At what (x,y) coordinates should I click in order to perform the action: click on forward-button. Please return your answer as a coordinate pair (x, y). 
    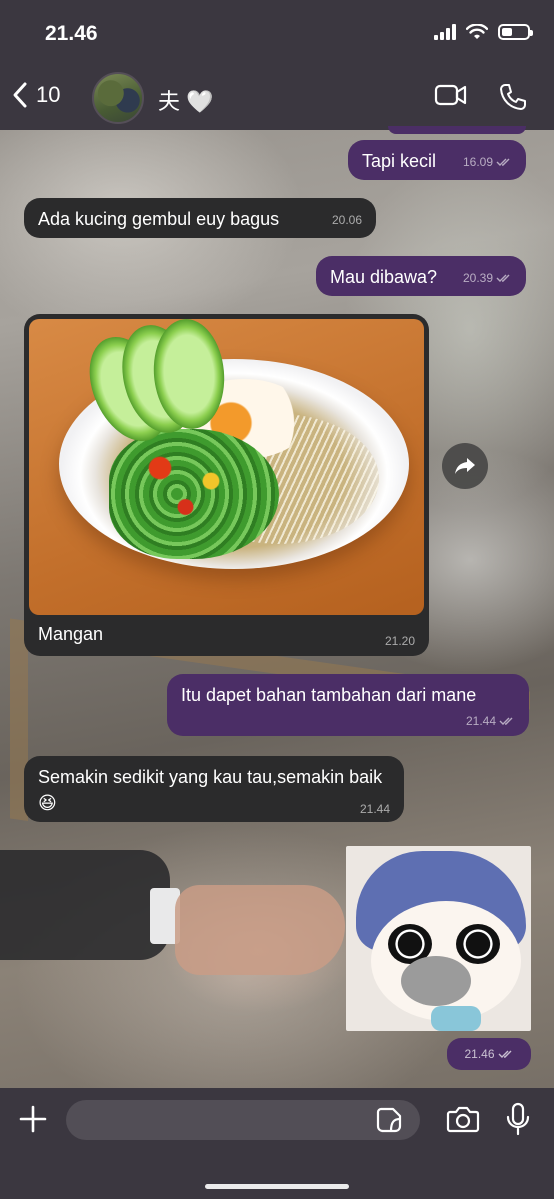
    Looking at the image, I should click on (465, 466).